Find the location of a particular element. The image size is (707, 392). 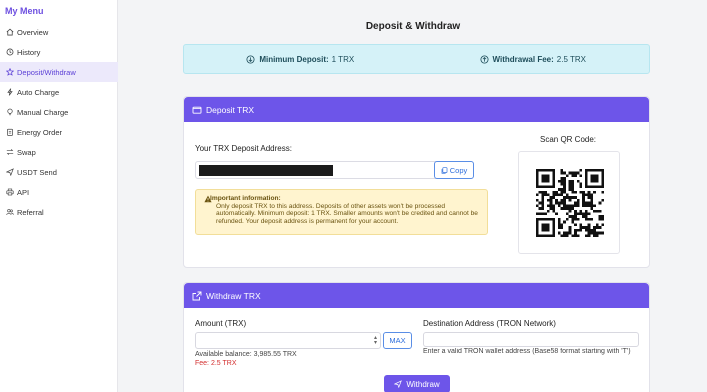

copy-address-button: Copy is located at coordinates (454, 170).